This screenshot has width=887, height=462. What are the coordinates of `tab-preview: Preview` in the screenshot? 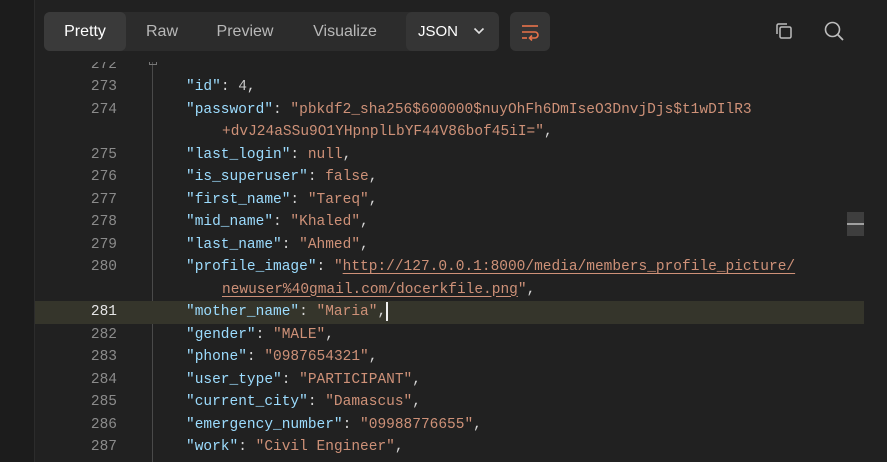 It's located at (245, 31).